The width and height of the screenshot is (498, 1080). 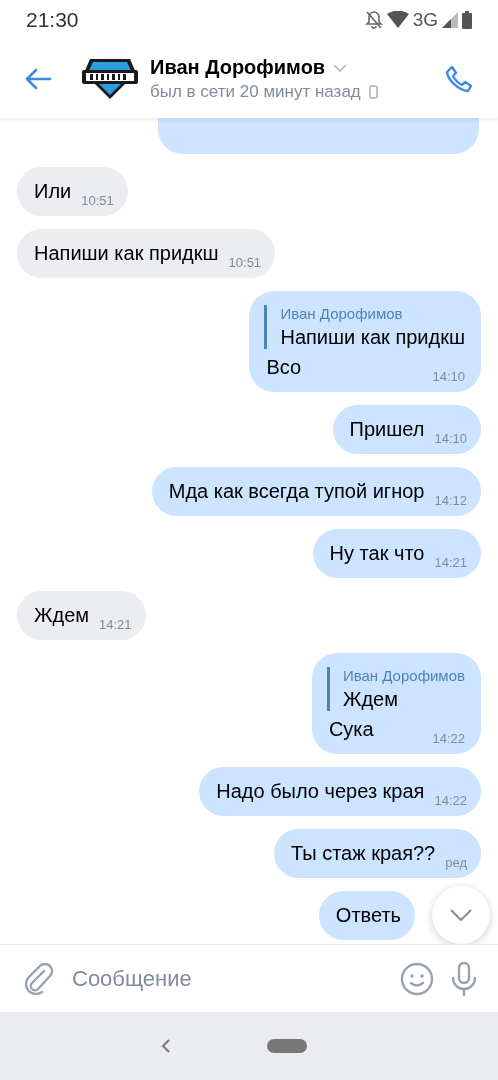 I want to click on message-bubble: Ответь, so click(x=366, y=915).